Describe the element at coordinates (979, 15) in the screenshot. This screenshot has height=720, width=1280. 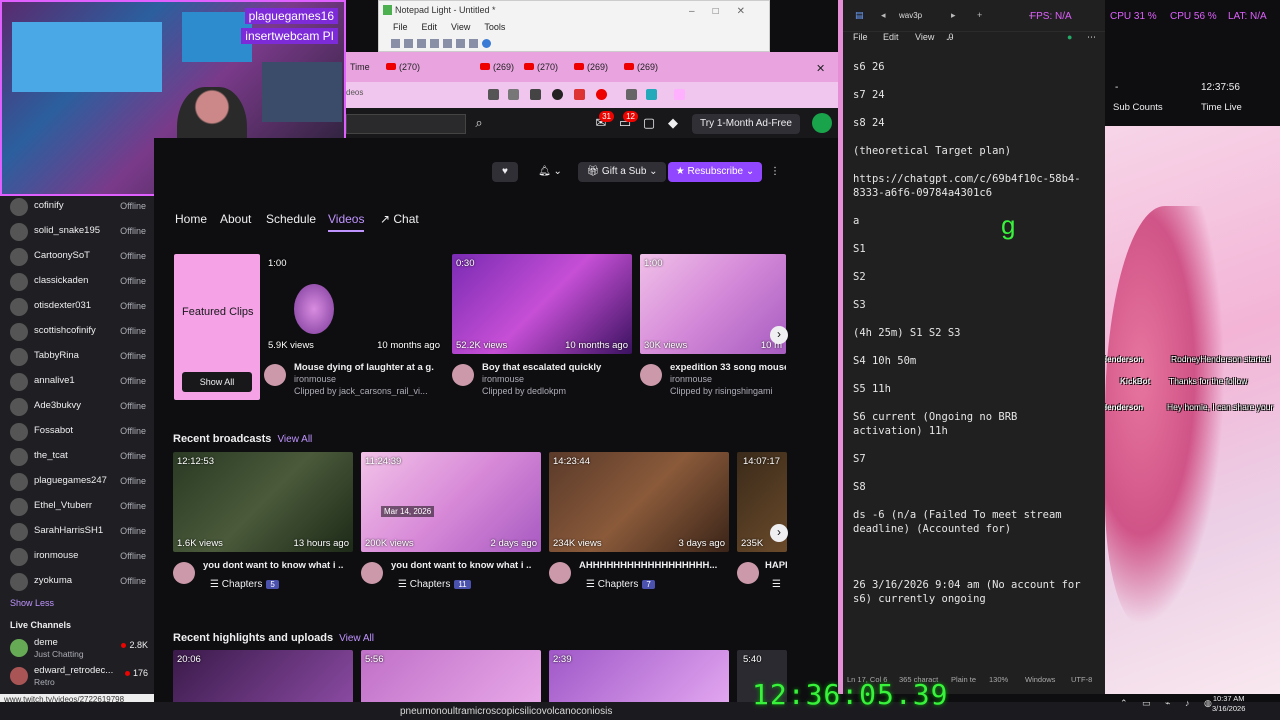
I see `new-tab-icon: +` at that location.